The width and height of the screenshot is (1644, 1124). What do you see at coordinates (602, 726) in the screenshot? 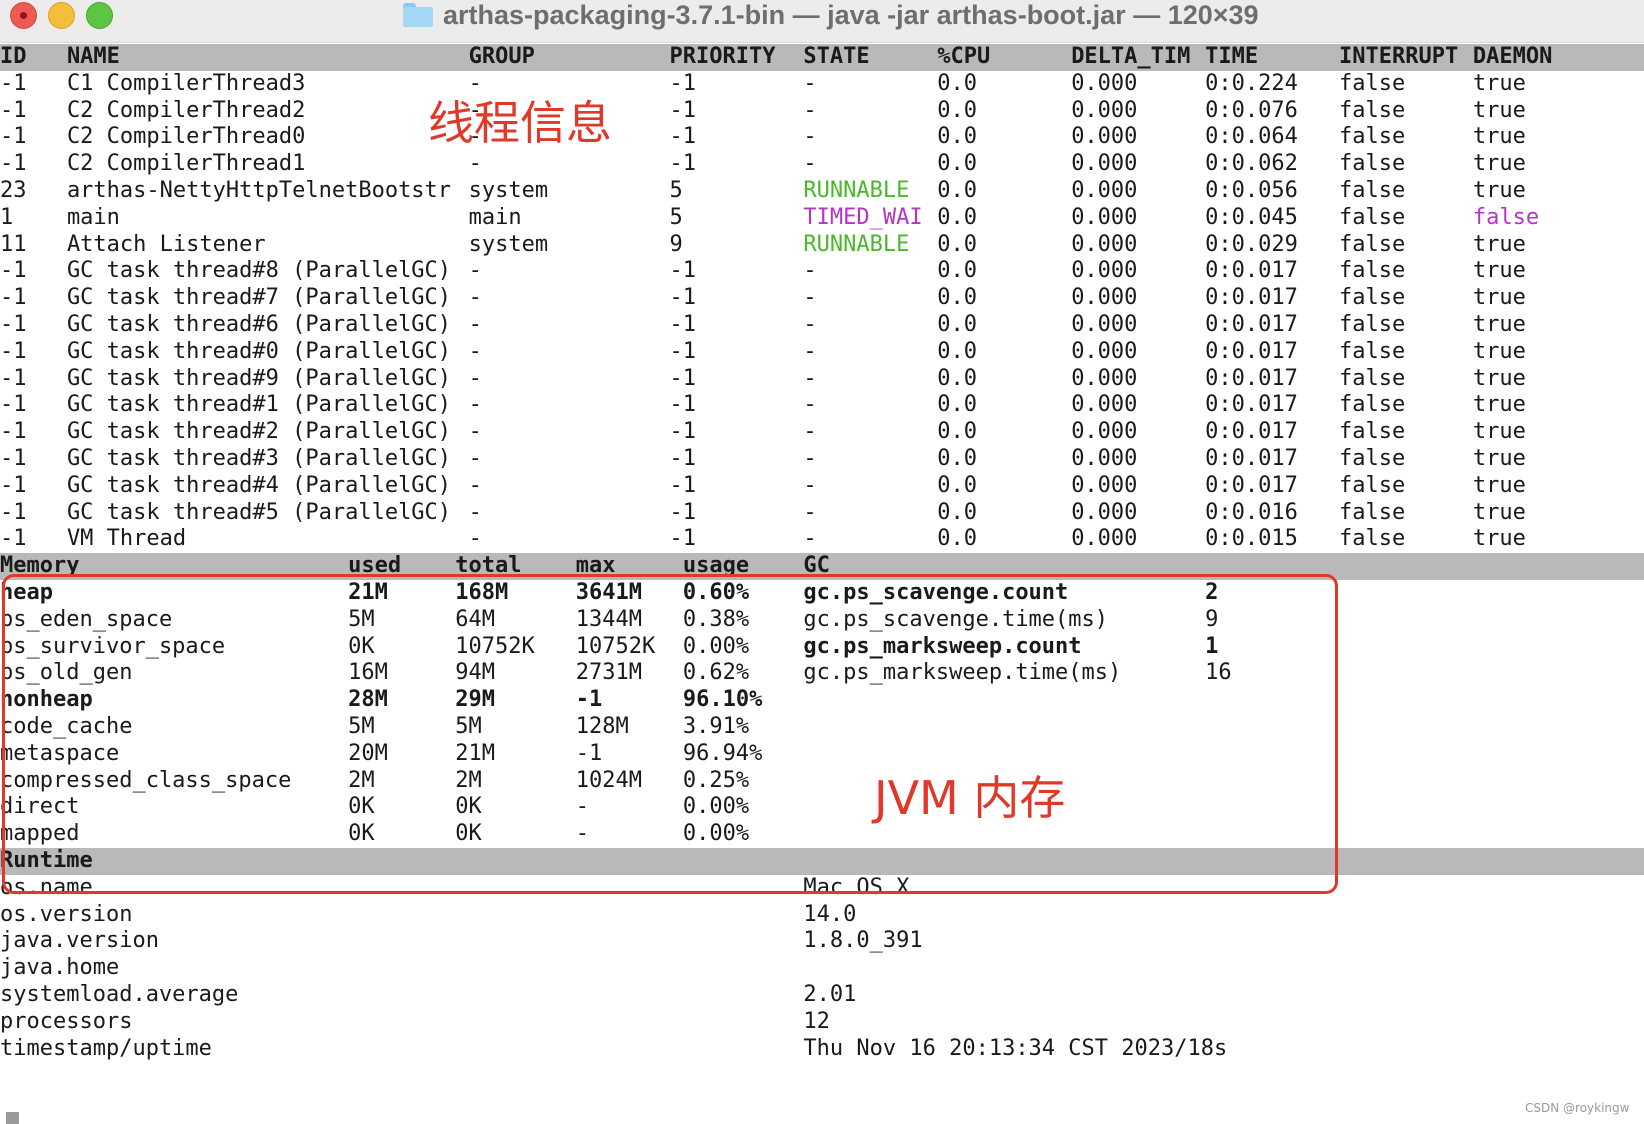
I see `memory-max-cell: 128M` at bounding box center [602, 726].